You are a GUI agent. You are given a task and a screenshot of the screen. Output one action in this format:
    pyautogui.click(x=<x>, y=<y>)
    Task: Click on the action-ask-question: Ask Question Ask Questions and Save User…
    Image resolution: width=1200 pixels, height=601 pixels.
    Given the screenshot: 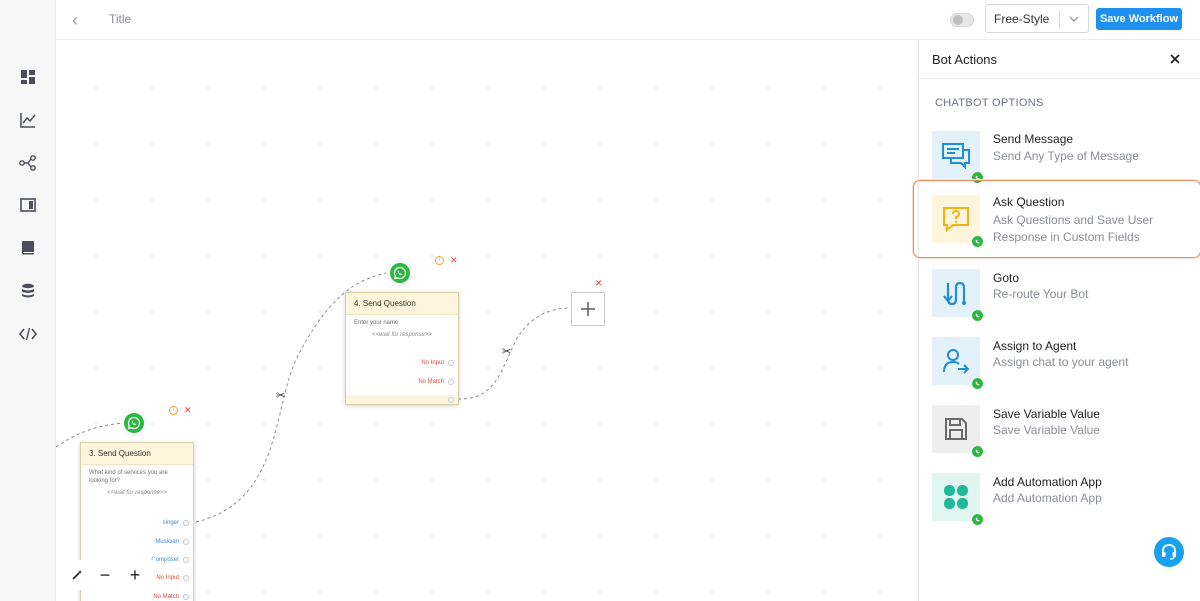 What is the action you would take?
    pyautogui.click(x=1056, y=219)
    